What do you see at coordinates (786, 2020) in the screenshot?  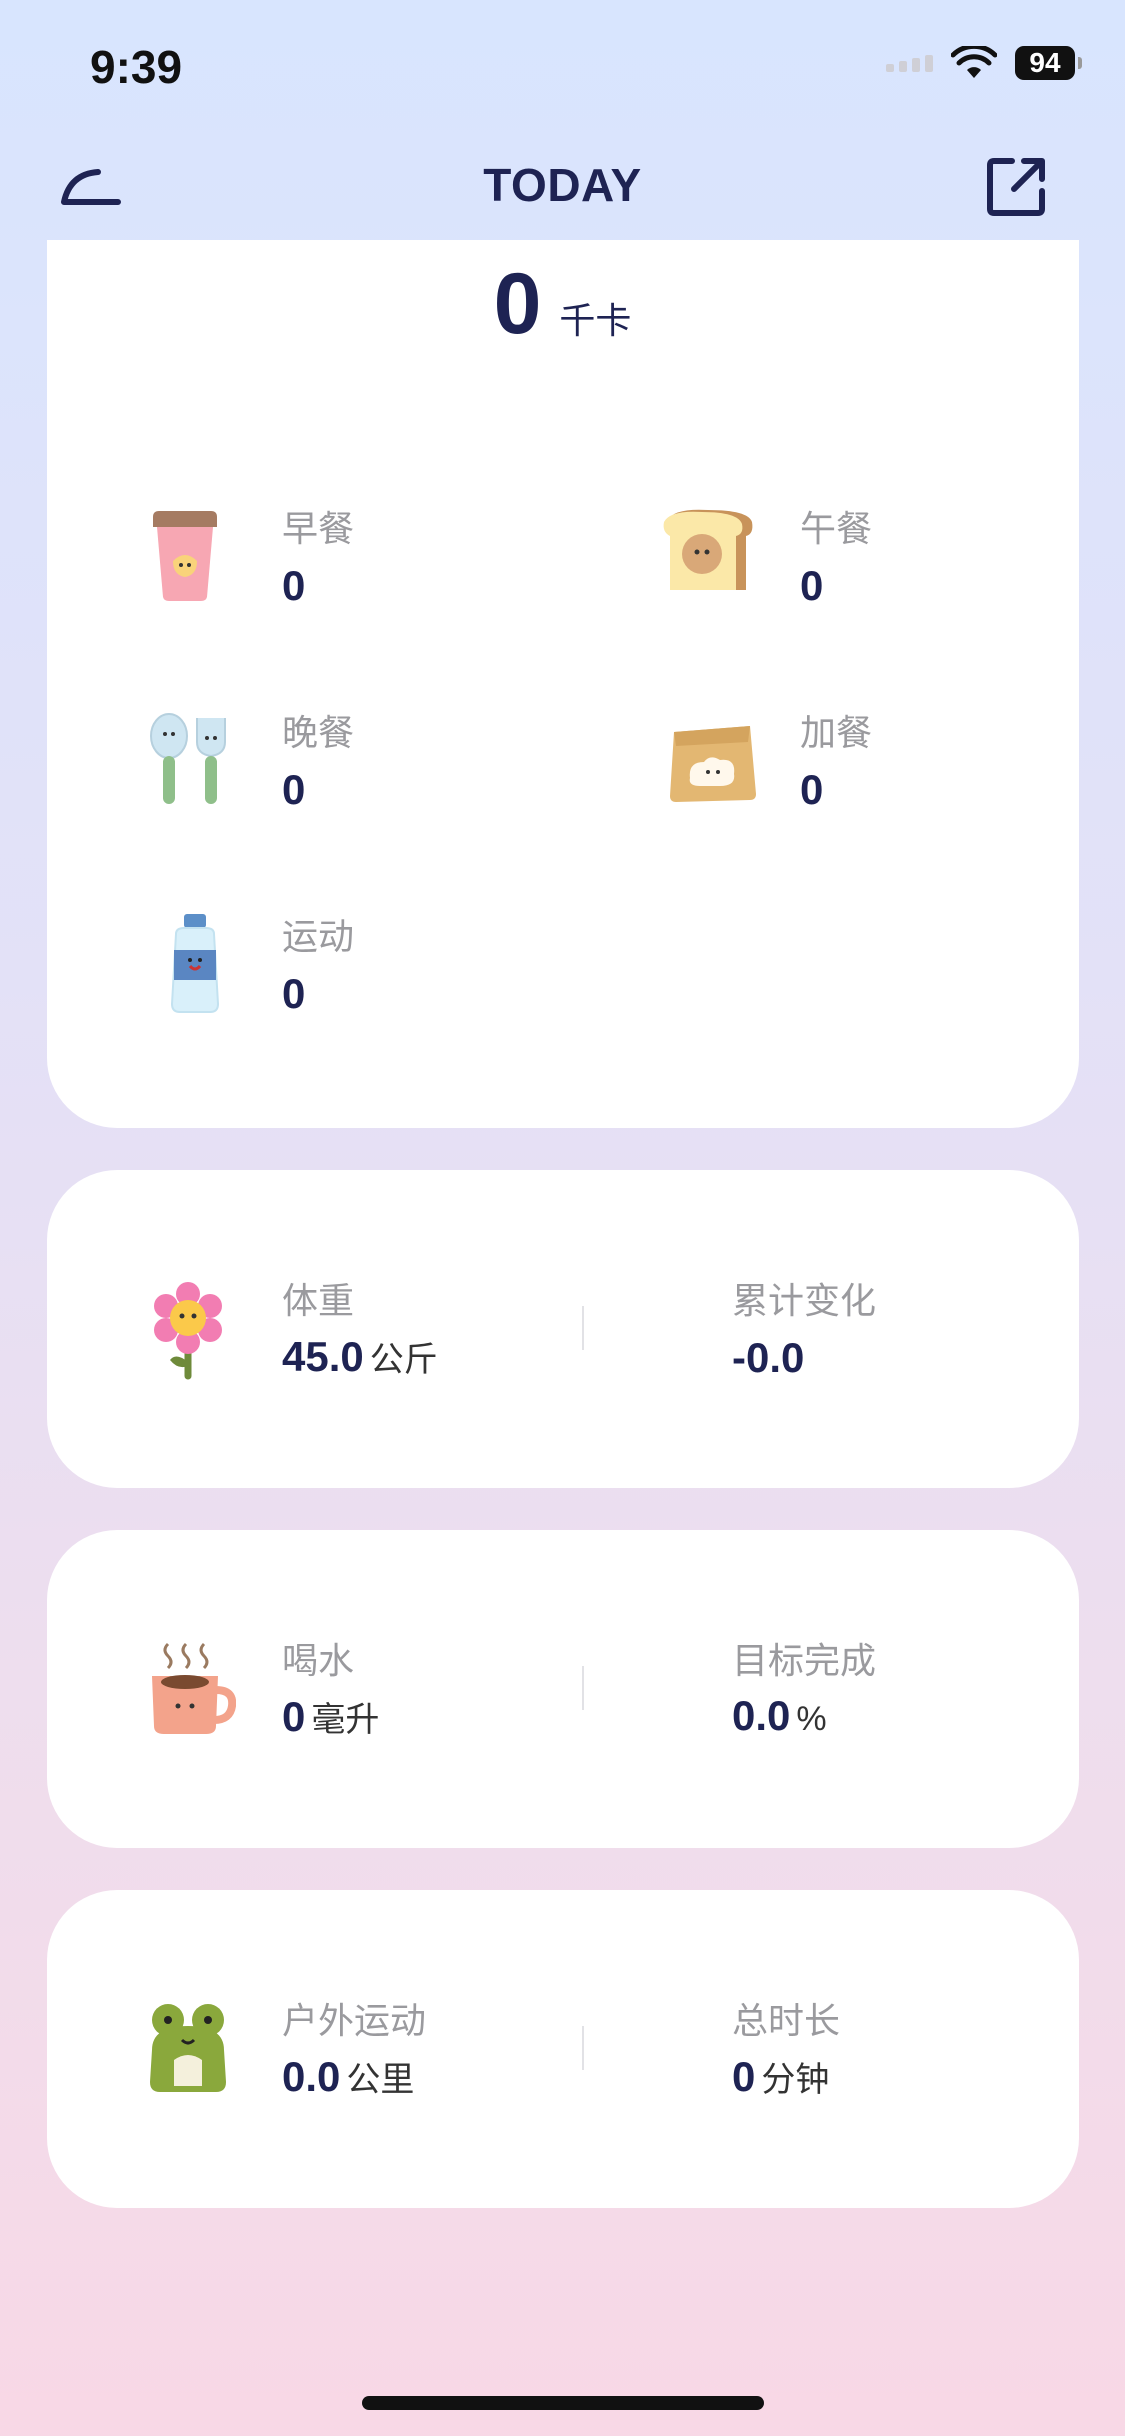 I see `outdoor-duration-label: 总时长` at bounding box center [786, 2020].